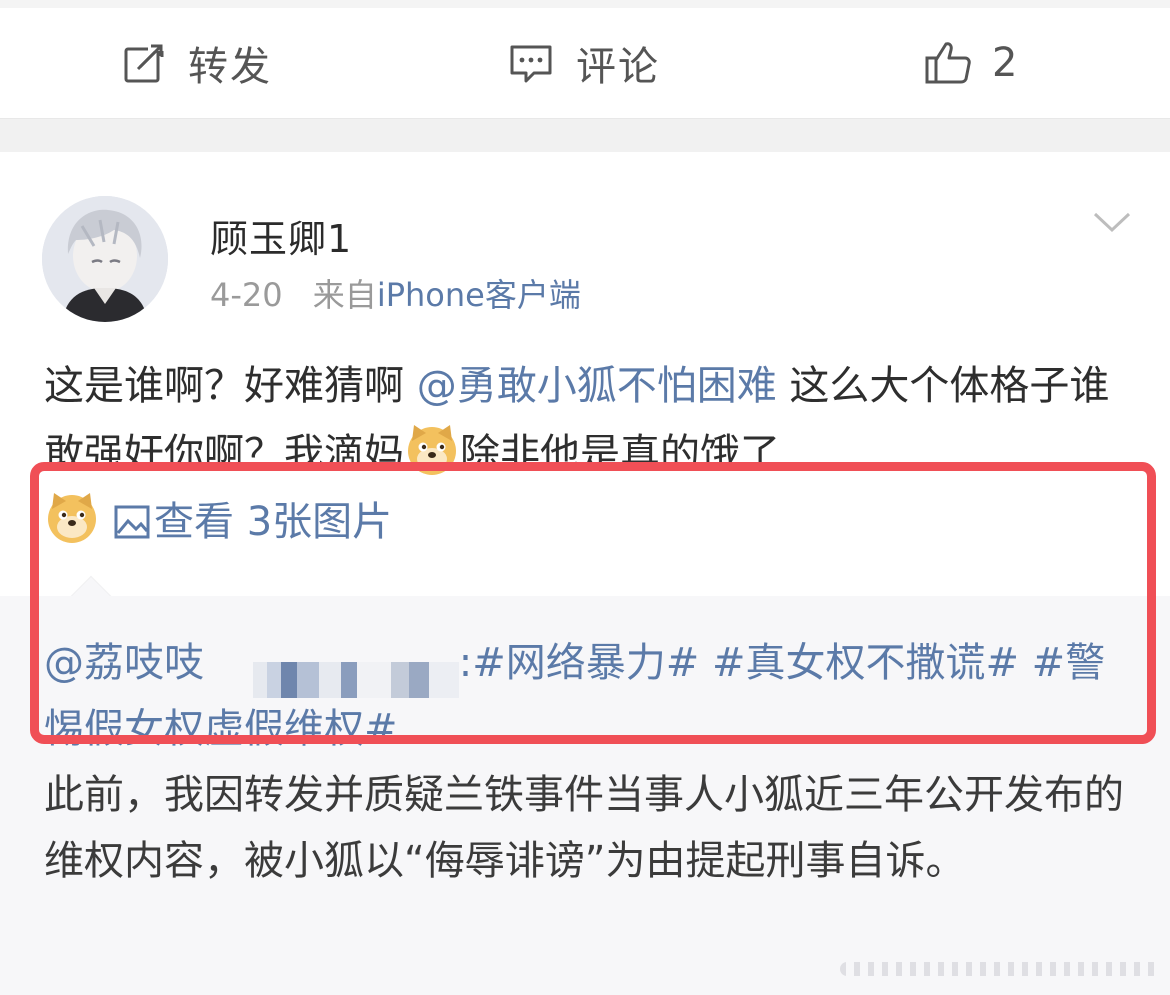 The height and width of the screenshot is (995, 1170). What do you see at coordinates (246, 295) in the screenshot?
I see `post-date: 4-20` at bounding box center [246, 295].